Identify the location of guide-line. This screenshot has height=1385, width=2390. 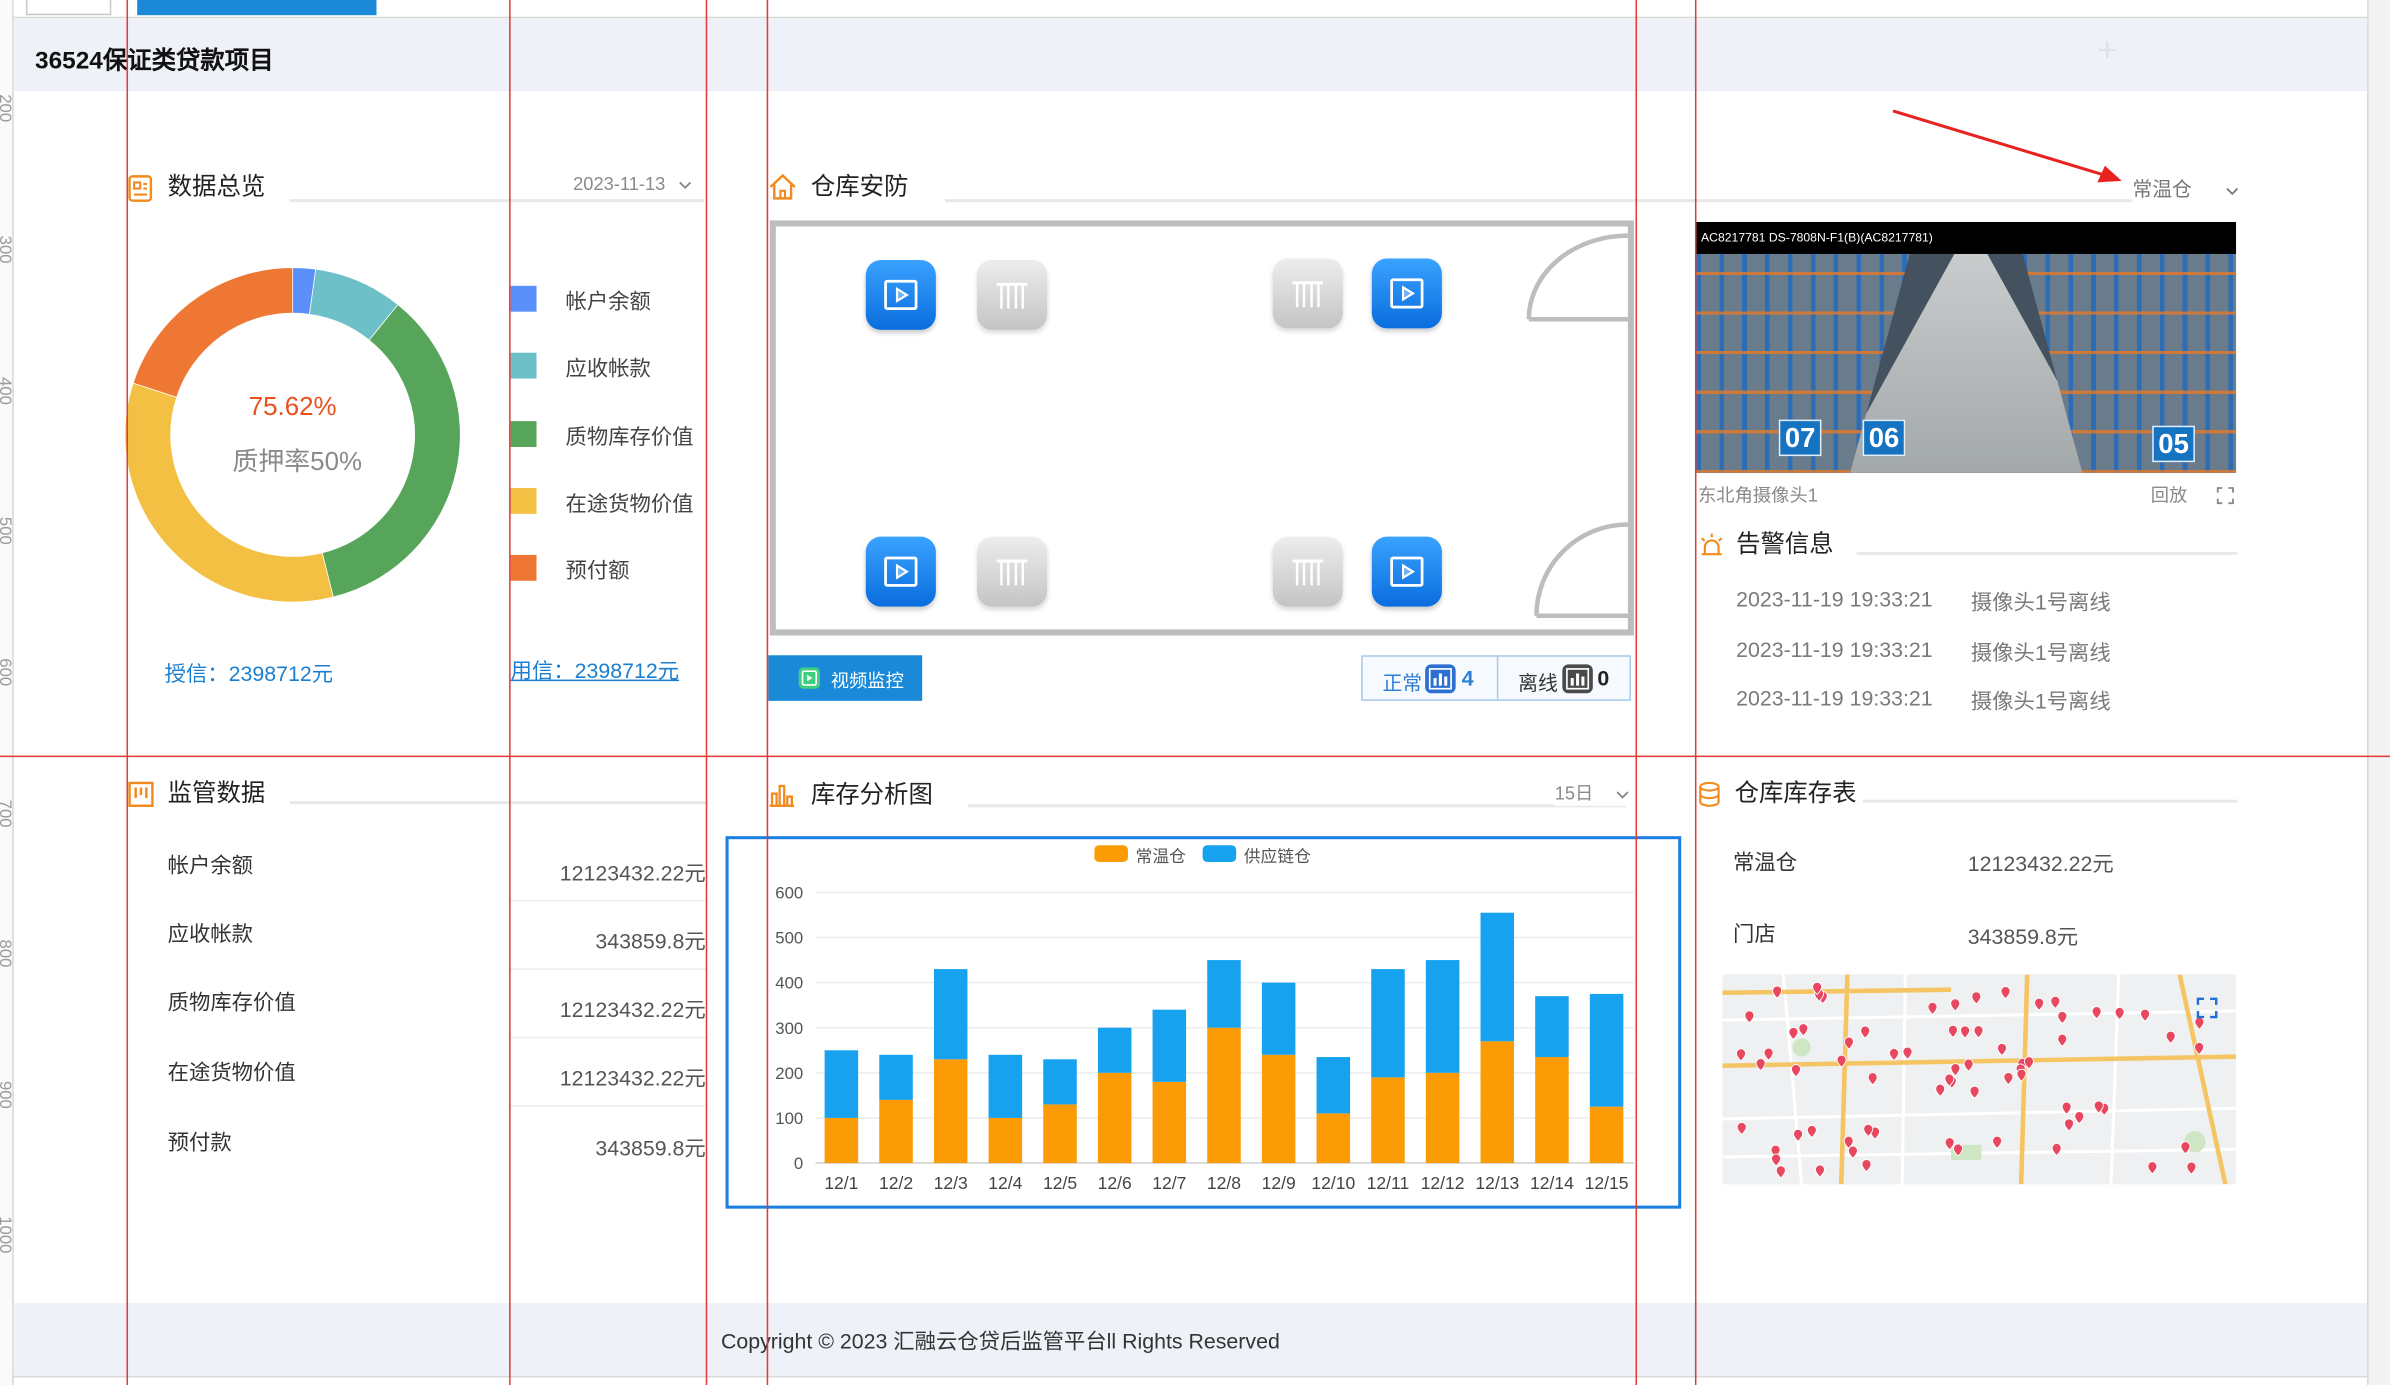
(510, 692).